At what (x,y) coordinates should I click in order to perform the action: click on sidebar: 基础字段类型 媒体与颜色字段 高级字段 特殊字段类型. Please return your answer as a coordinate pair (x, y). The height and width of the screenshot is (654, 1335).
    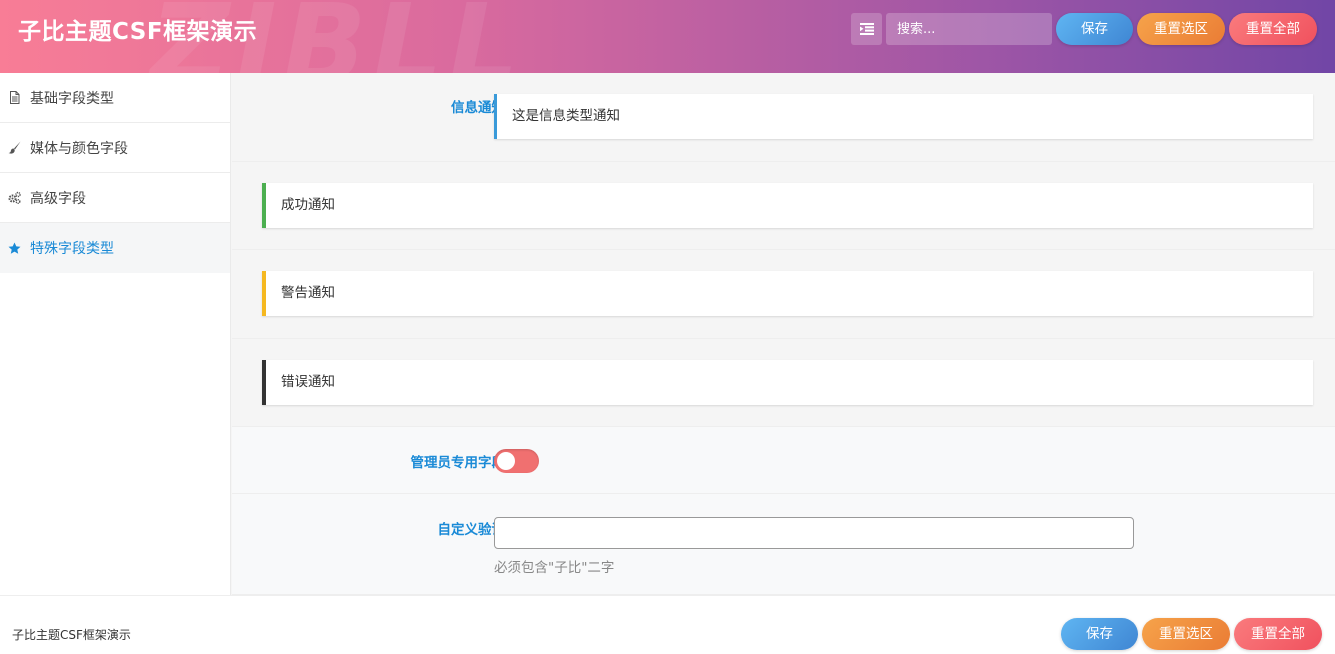
    Looking at the image, I should click on (115, 334).